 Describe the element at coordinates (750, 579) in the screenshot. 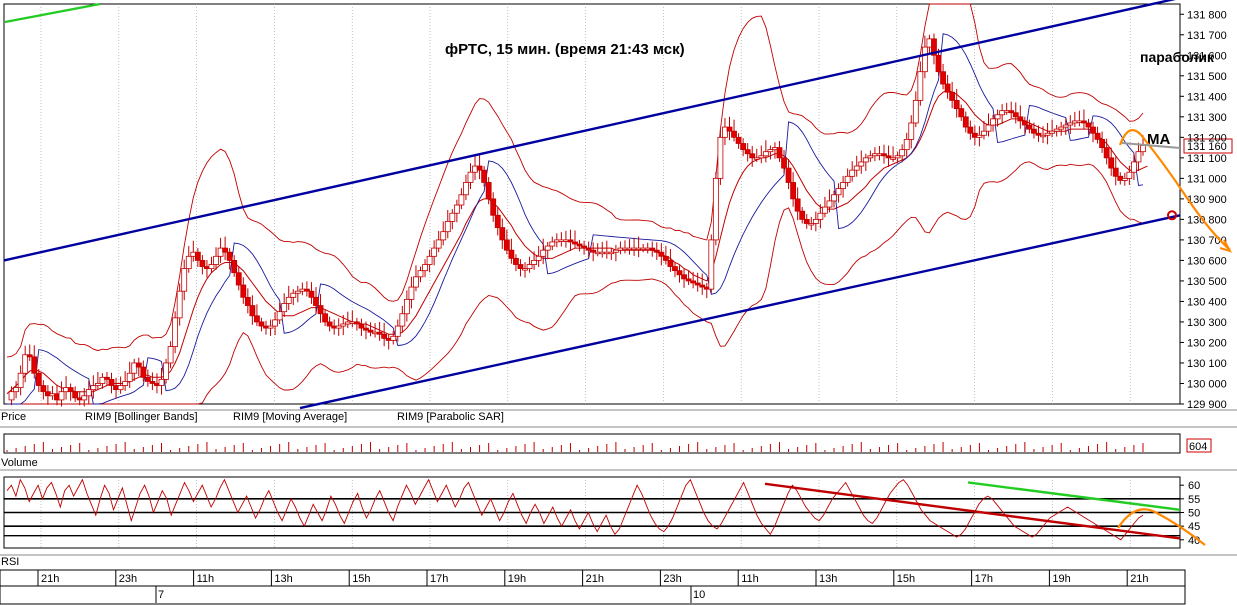

I see `time-tick-label: 11h` at that location.